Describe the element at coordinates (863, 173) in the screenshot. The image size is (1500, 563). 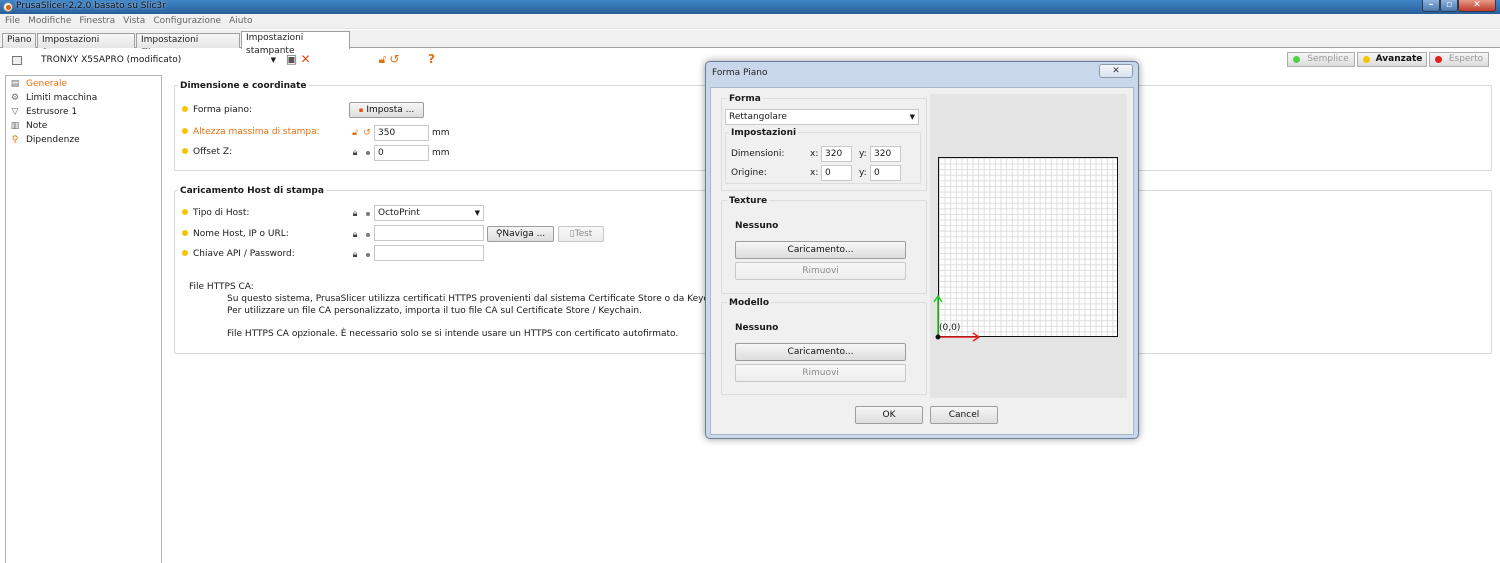
I see `origin-y-label: y:` at that location.